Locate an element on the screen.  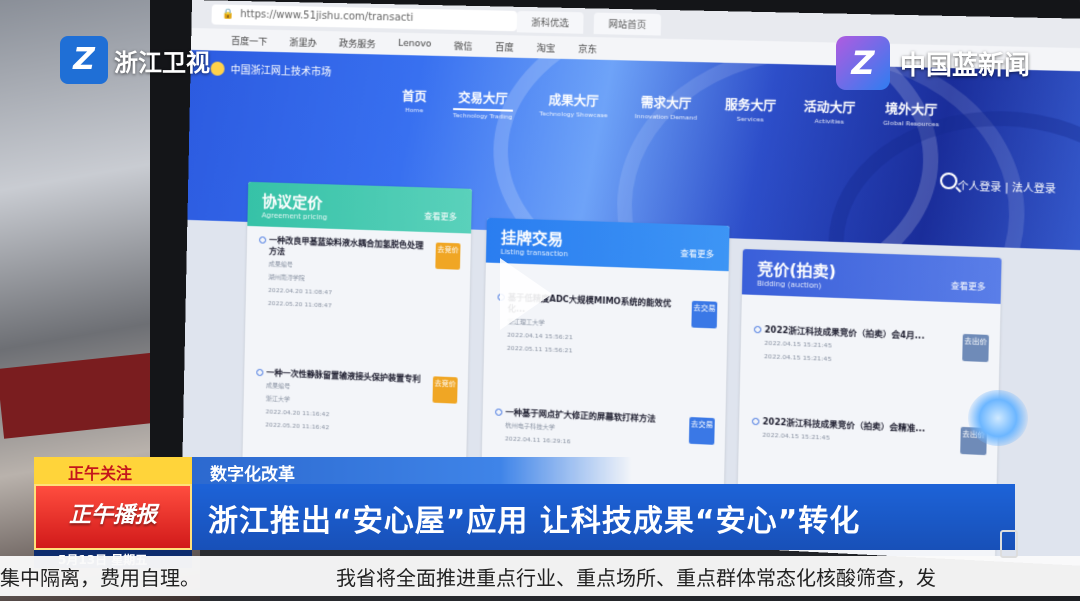
nav-global: 境外大厅 Global Resources is located at coordinates (911, 116).